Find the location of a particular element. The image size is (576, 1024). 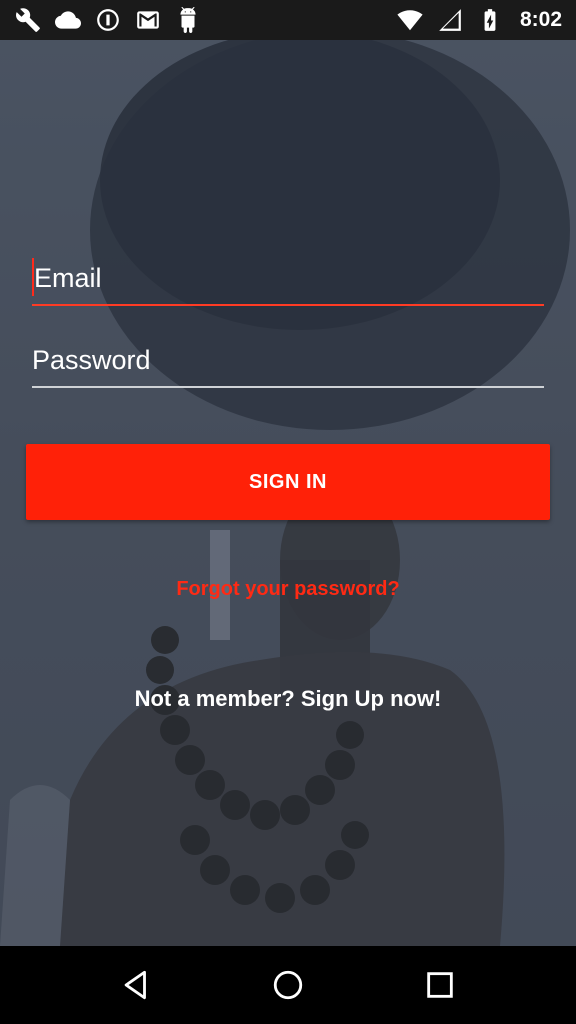

password-field: Password is located at coordinates (288, 358).